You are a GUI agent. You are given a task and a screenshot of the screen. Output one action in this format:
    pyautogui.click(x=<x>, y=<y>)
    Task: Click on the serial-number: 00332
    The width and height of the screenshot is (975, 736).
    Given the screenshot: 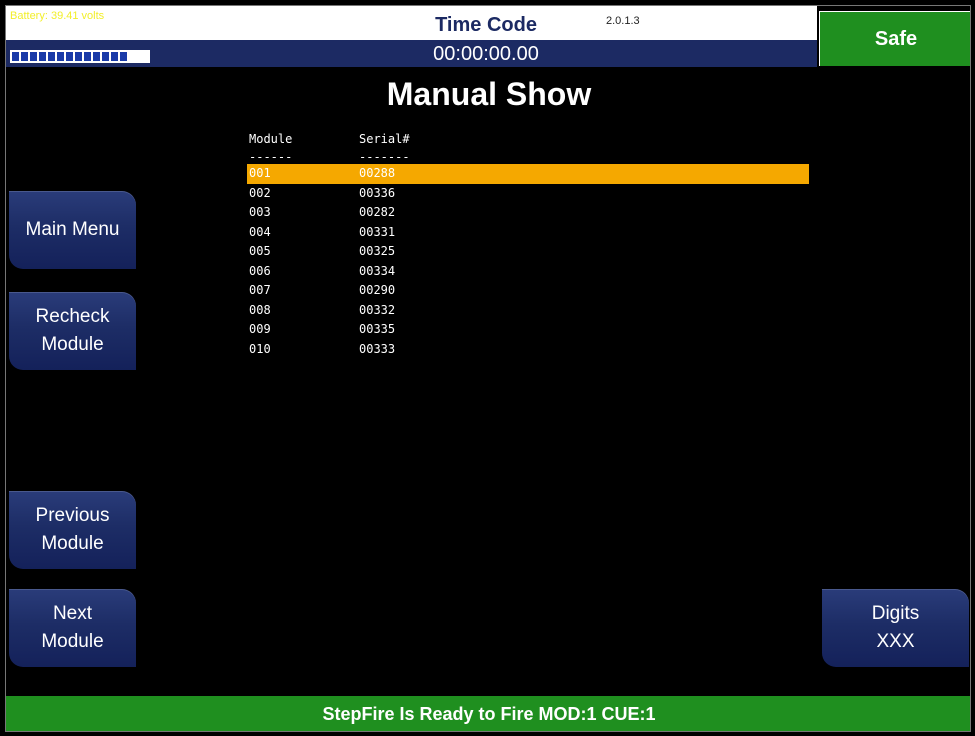 What is the action you would take?
    pyautogui.click(x=377, y=309)
    